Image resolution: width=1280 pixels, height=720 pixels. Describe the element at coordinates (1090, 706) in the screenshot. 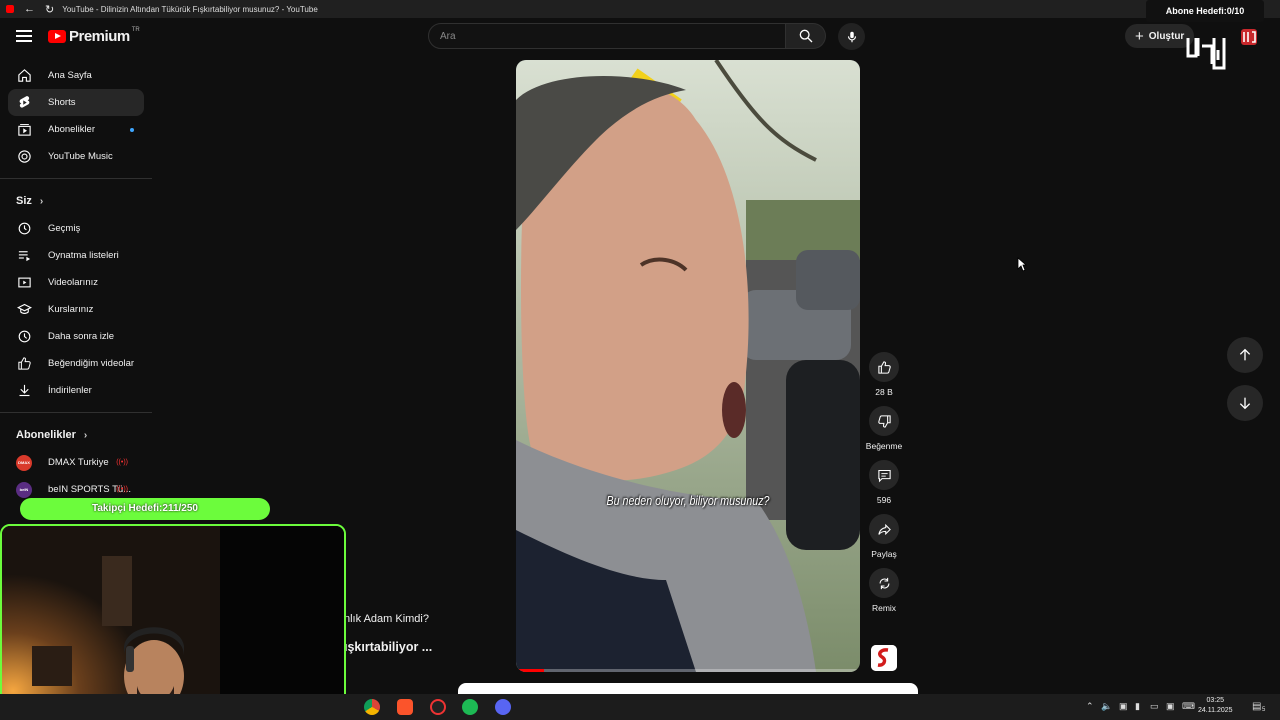

I see `tray-chevron-icon: ⌃` at that location.